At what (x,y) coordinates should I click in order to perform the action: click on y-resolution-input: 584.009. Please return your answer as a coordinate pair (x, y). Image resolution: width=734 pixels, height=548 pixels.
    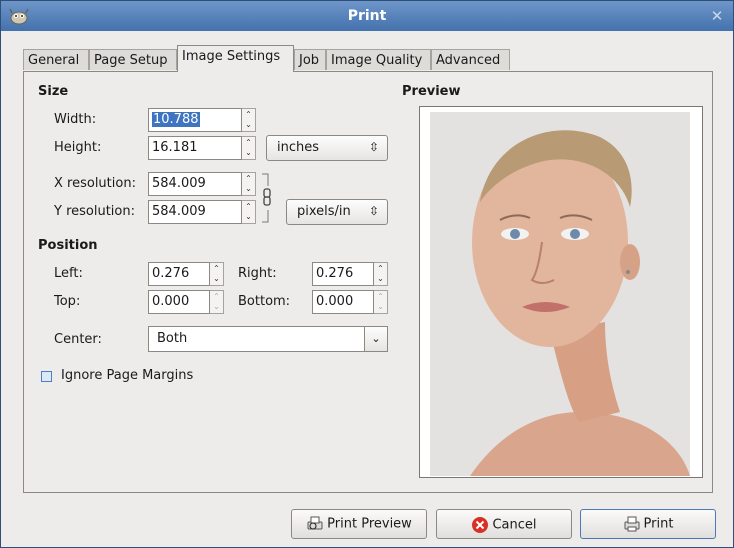
    Looking at the image, I should click on (195, 212).